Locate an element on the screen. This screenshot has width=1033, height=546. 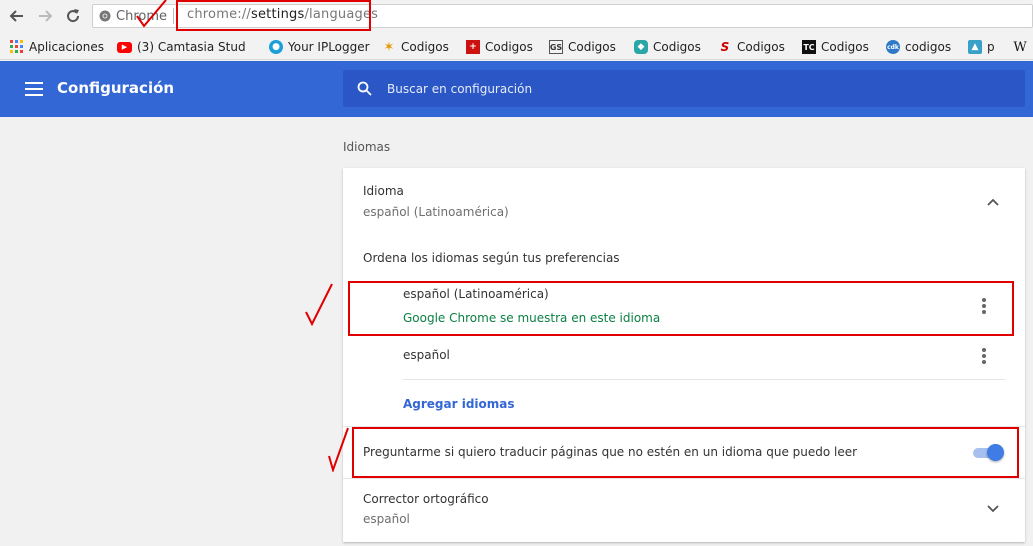
bookmark-codigos-2: + Codigos is located at coordinates (499, 47).